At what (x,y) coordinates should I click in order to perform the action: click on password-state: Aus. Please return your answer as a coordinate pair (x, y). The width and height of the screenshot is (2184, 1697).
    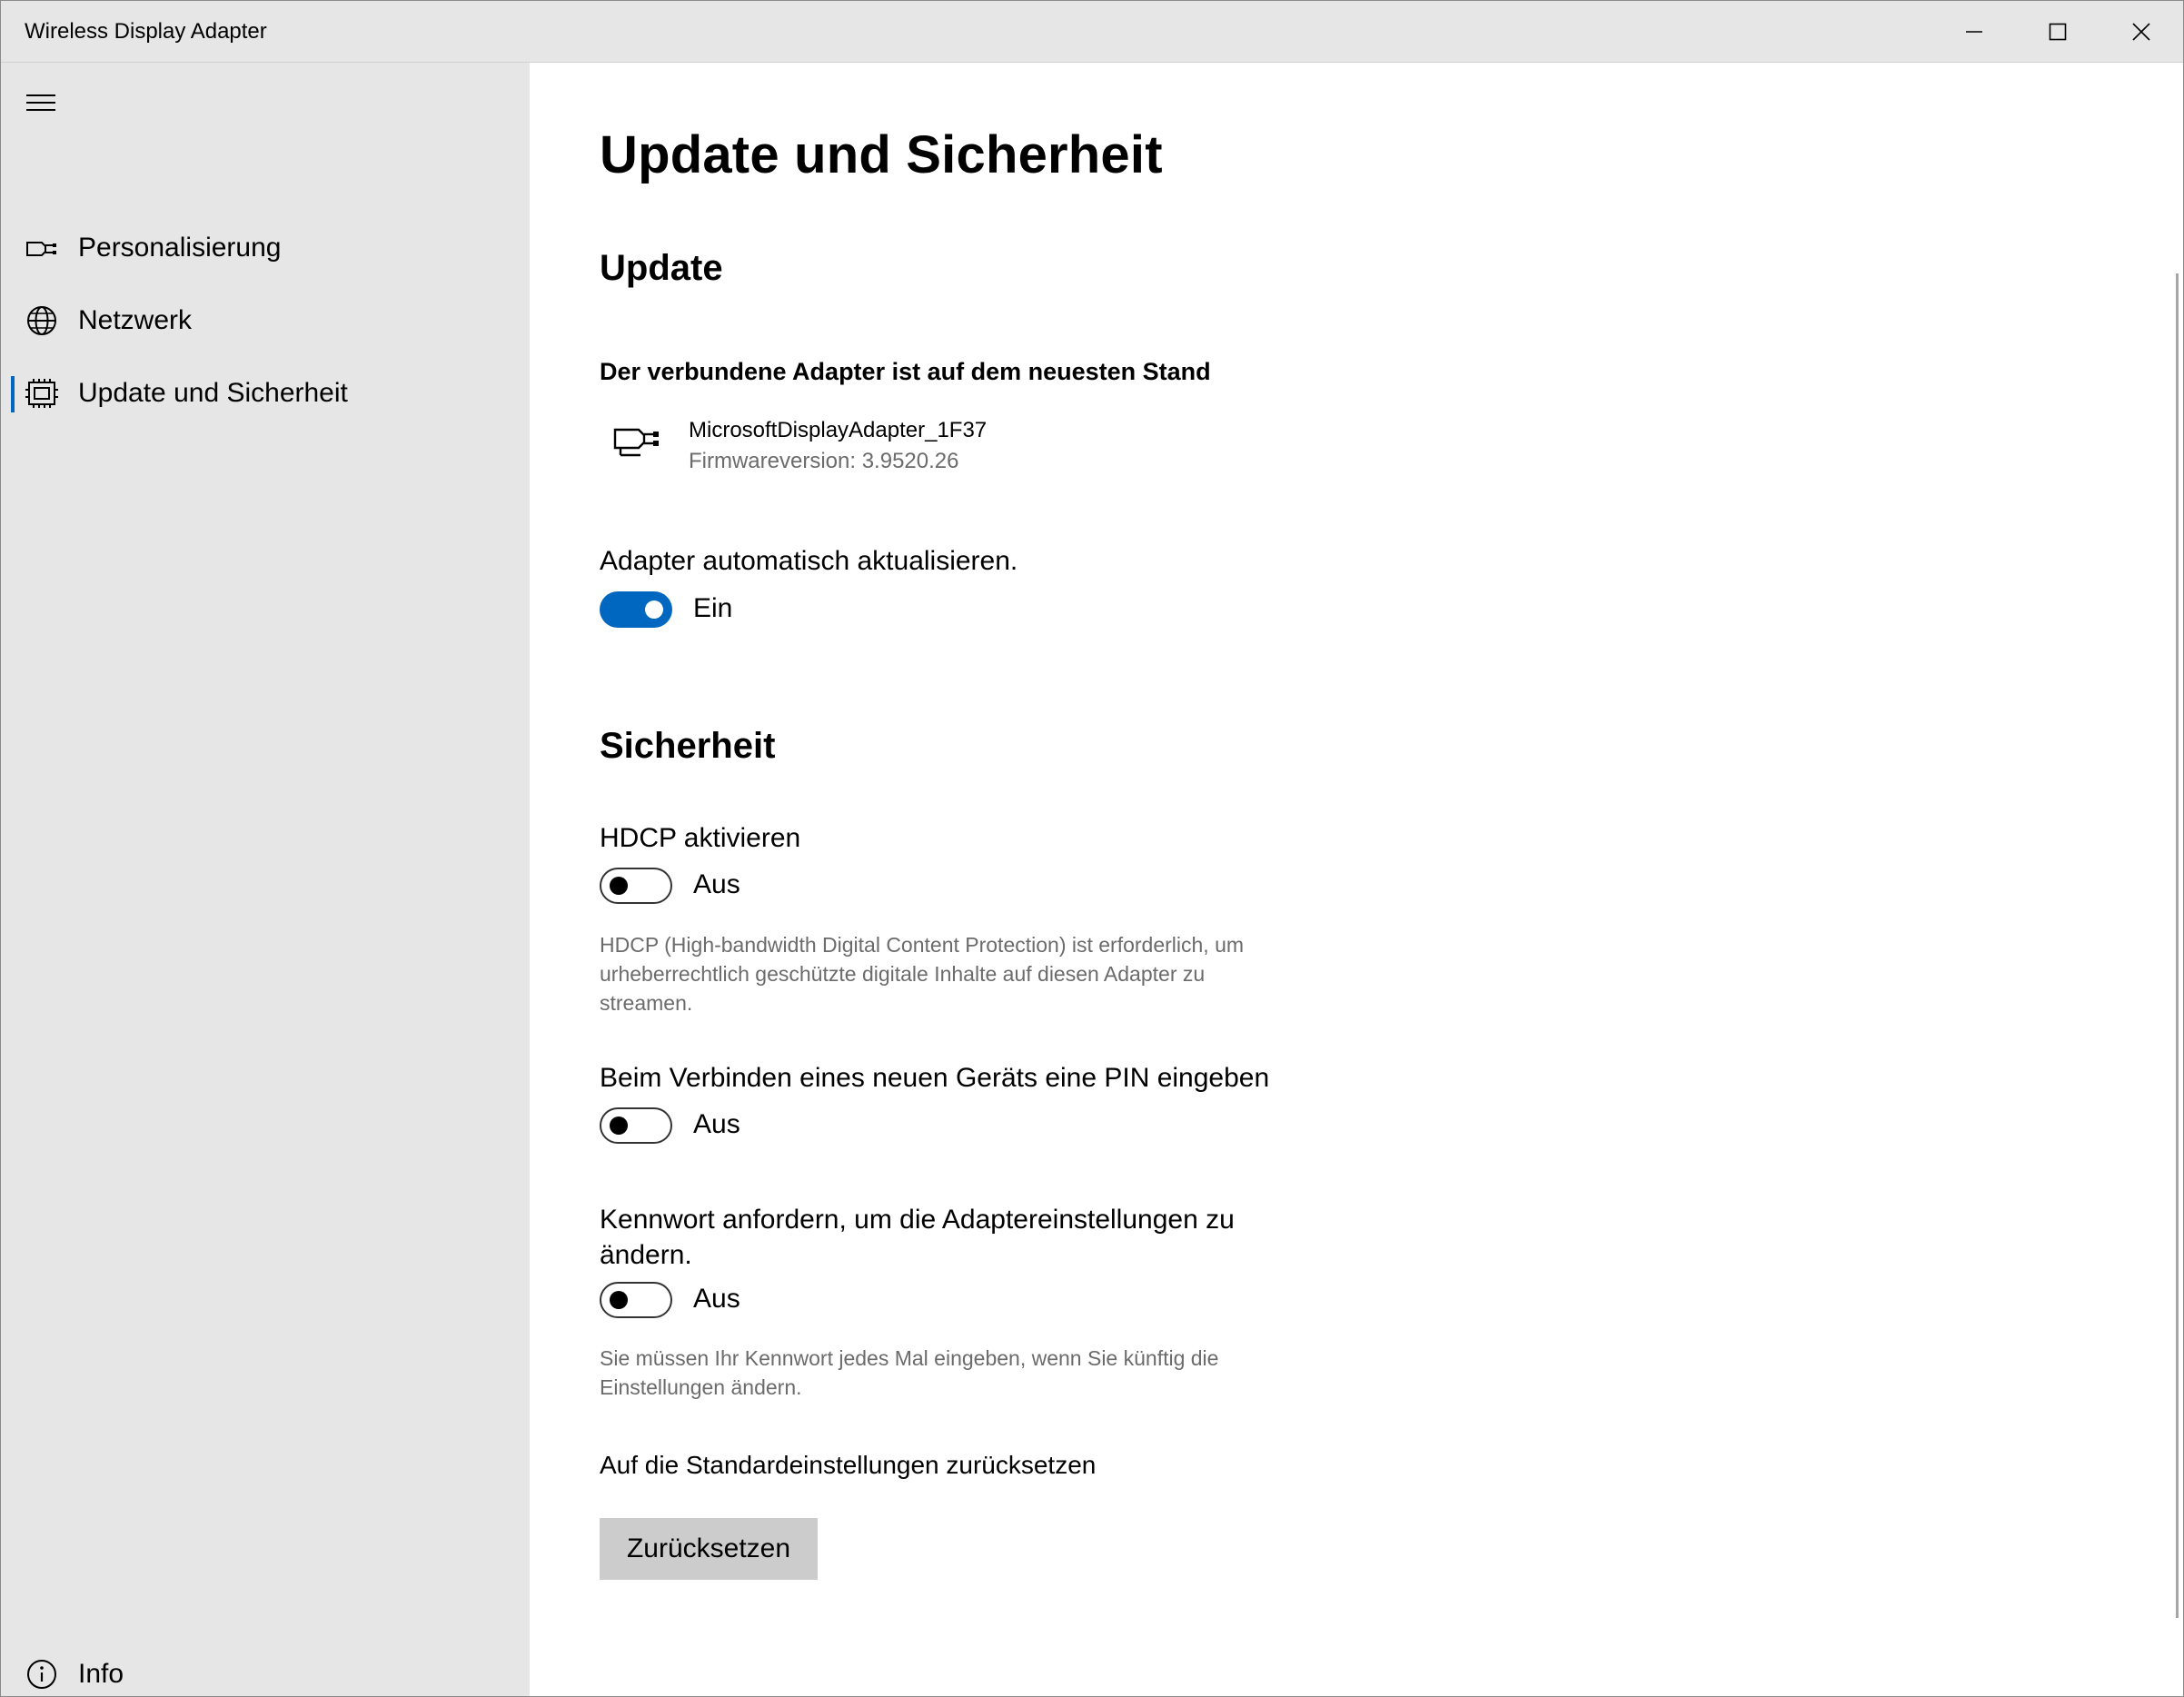
    Looking at the image, I should click on (716, 1299).